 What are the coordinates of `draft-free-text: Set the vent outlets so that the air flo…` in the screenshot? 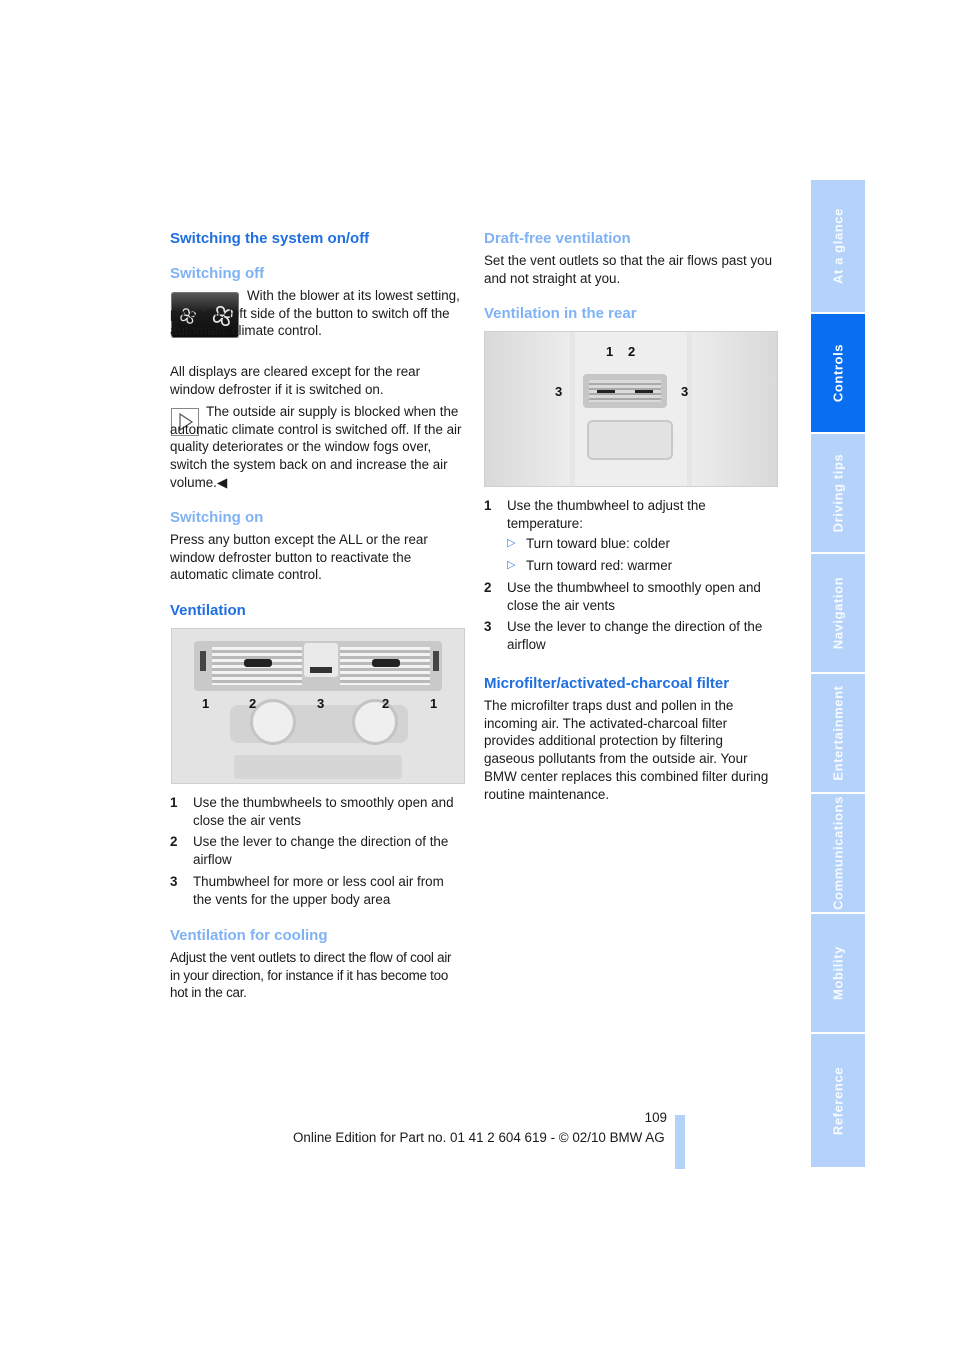 It's located at (628, 269).